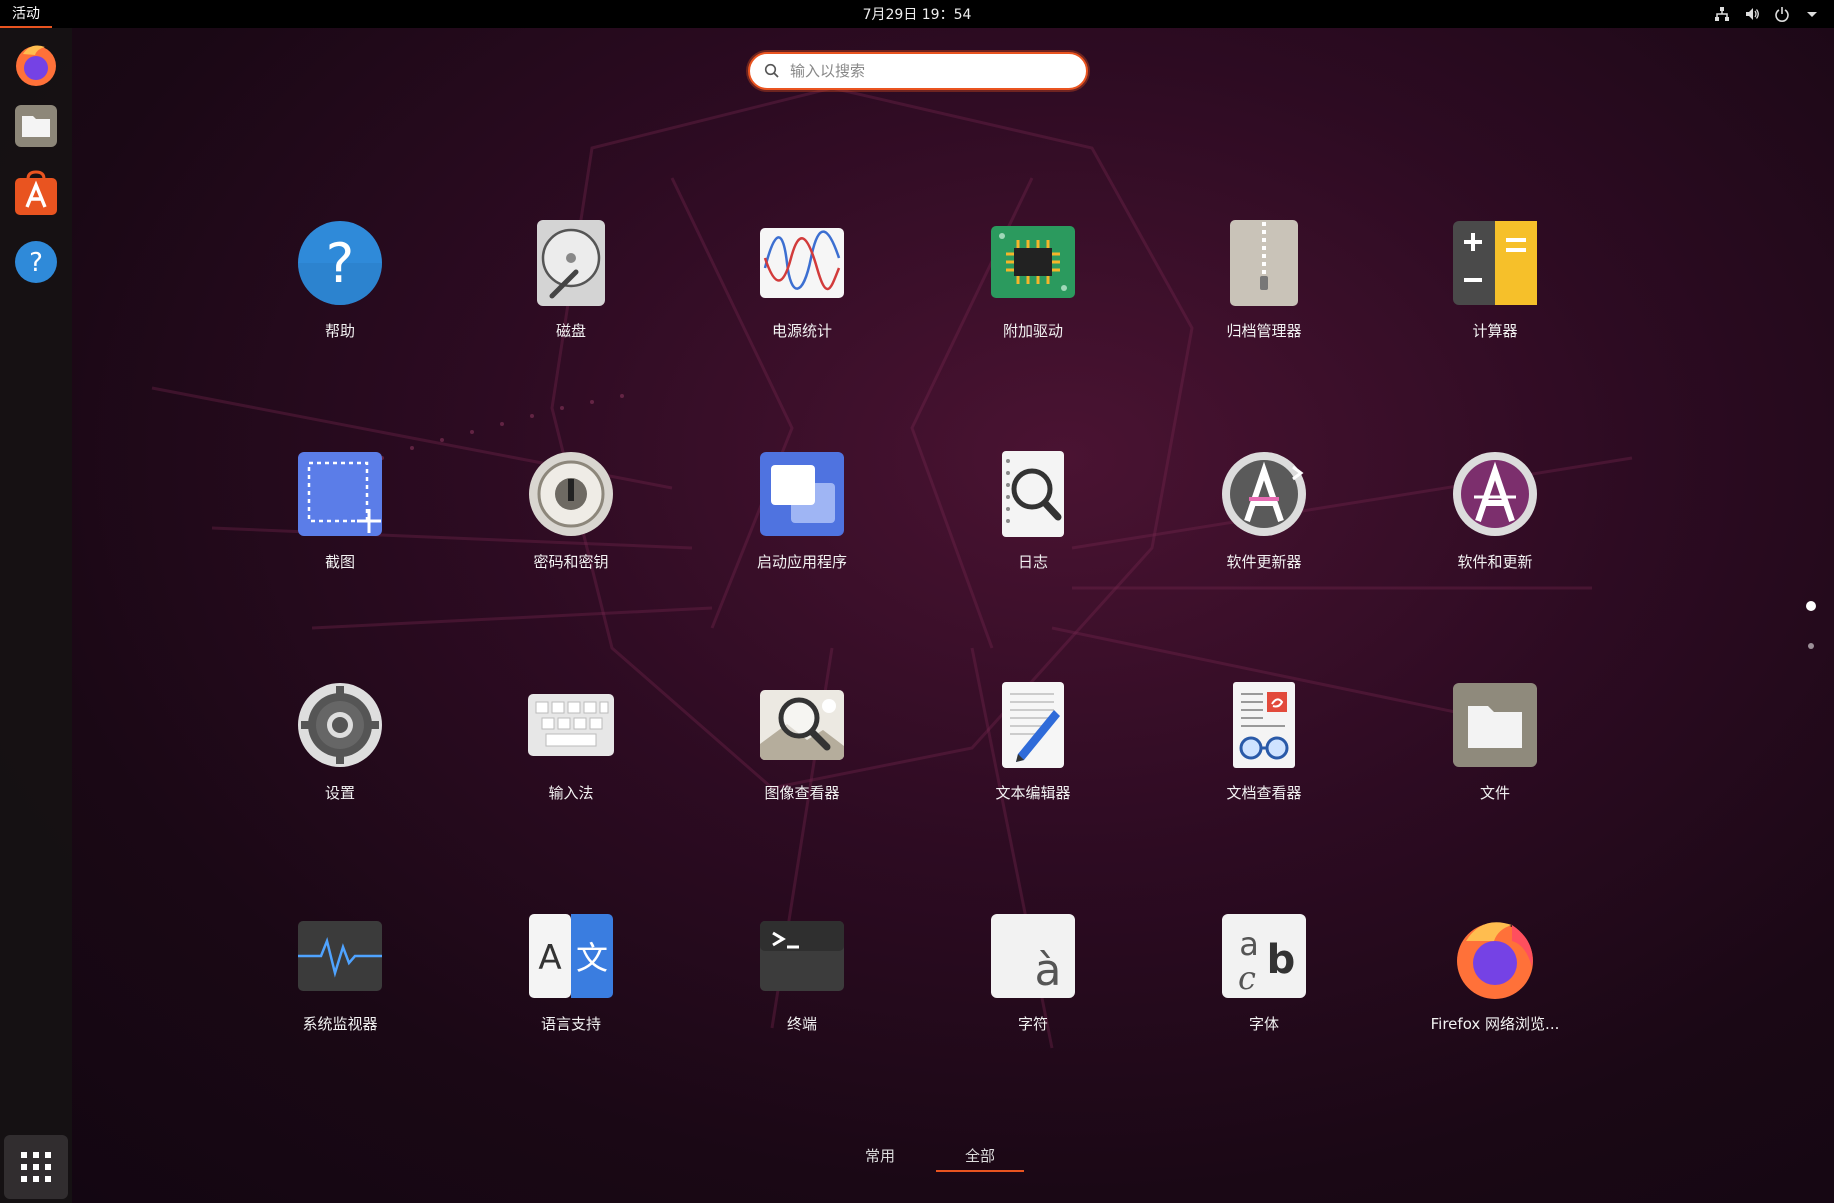 This screenshot has height=1203, width=1834. I want to click on app-text-editor: 文本编辑器, so click(1033, 765).